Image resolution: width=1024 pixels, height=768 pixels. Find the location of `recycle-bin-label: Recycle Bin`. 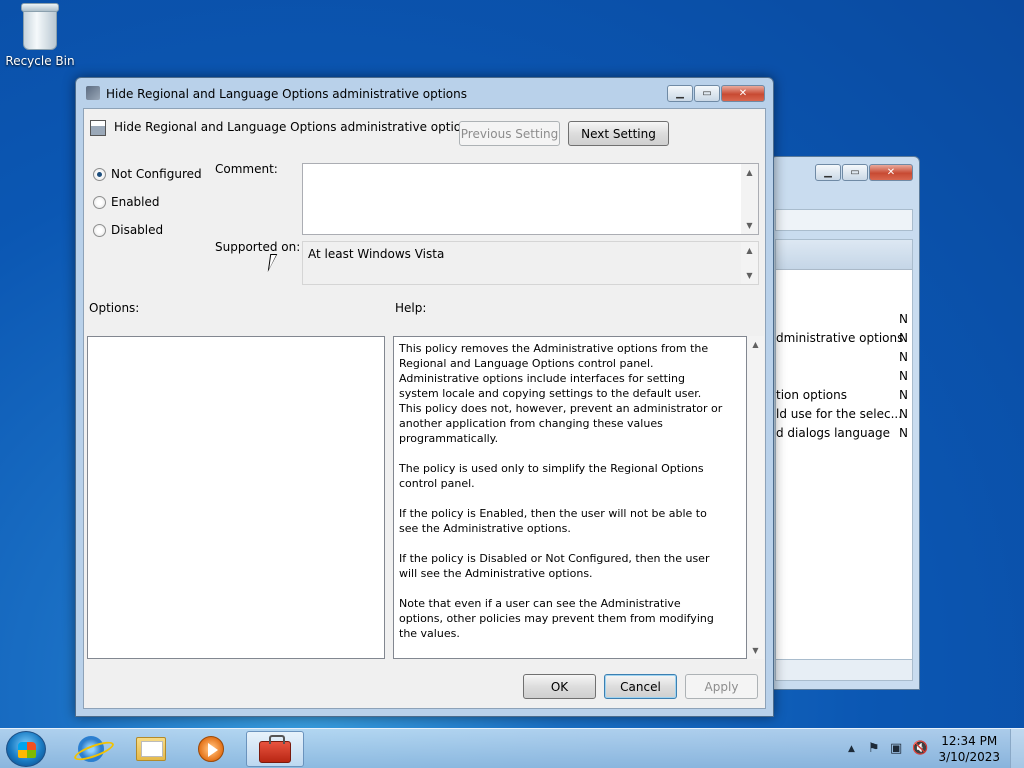

recycle-bin-label: Recycle Bin is located at coordinates (40, 61).